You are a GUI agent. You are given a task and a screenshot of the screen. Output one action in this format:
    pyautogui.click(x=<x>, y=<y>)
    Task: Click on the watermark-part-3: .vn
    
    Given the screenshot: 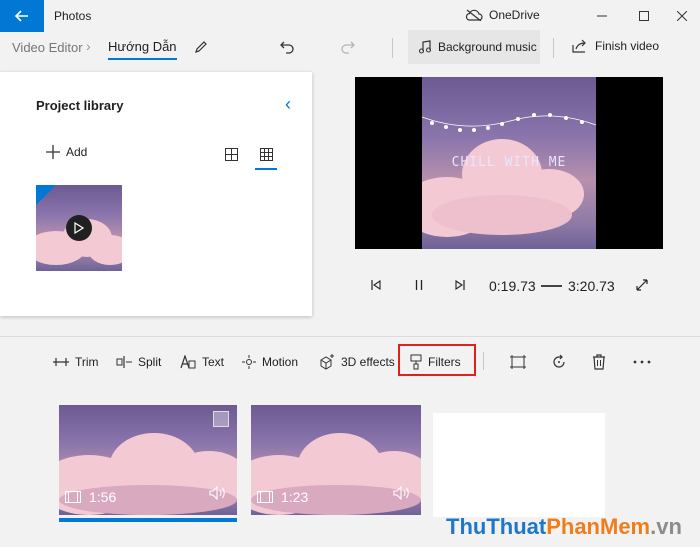 What is the action you would take?
    pyautogui.click(x=666, y=526)
    